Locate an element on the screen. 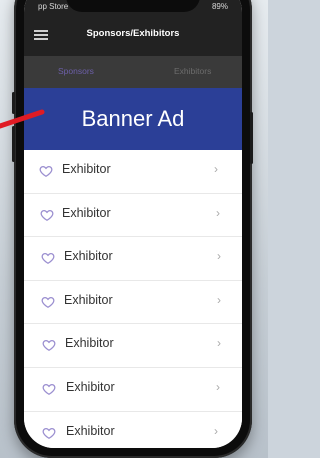 This screenshot has width=320, height=458. tab-sponsors: Sponsors is located at coordinates (76, 71).